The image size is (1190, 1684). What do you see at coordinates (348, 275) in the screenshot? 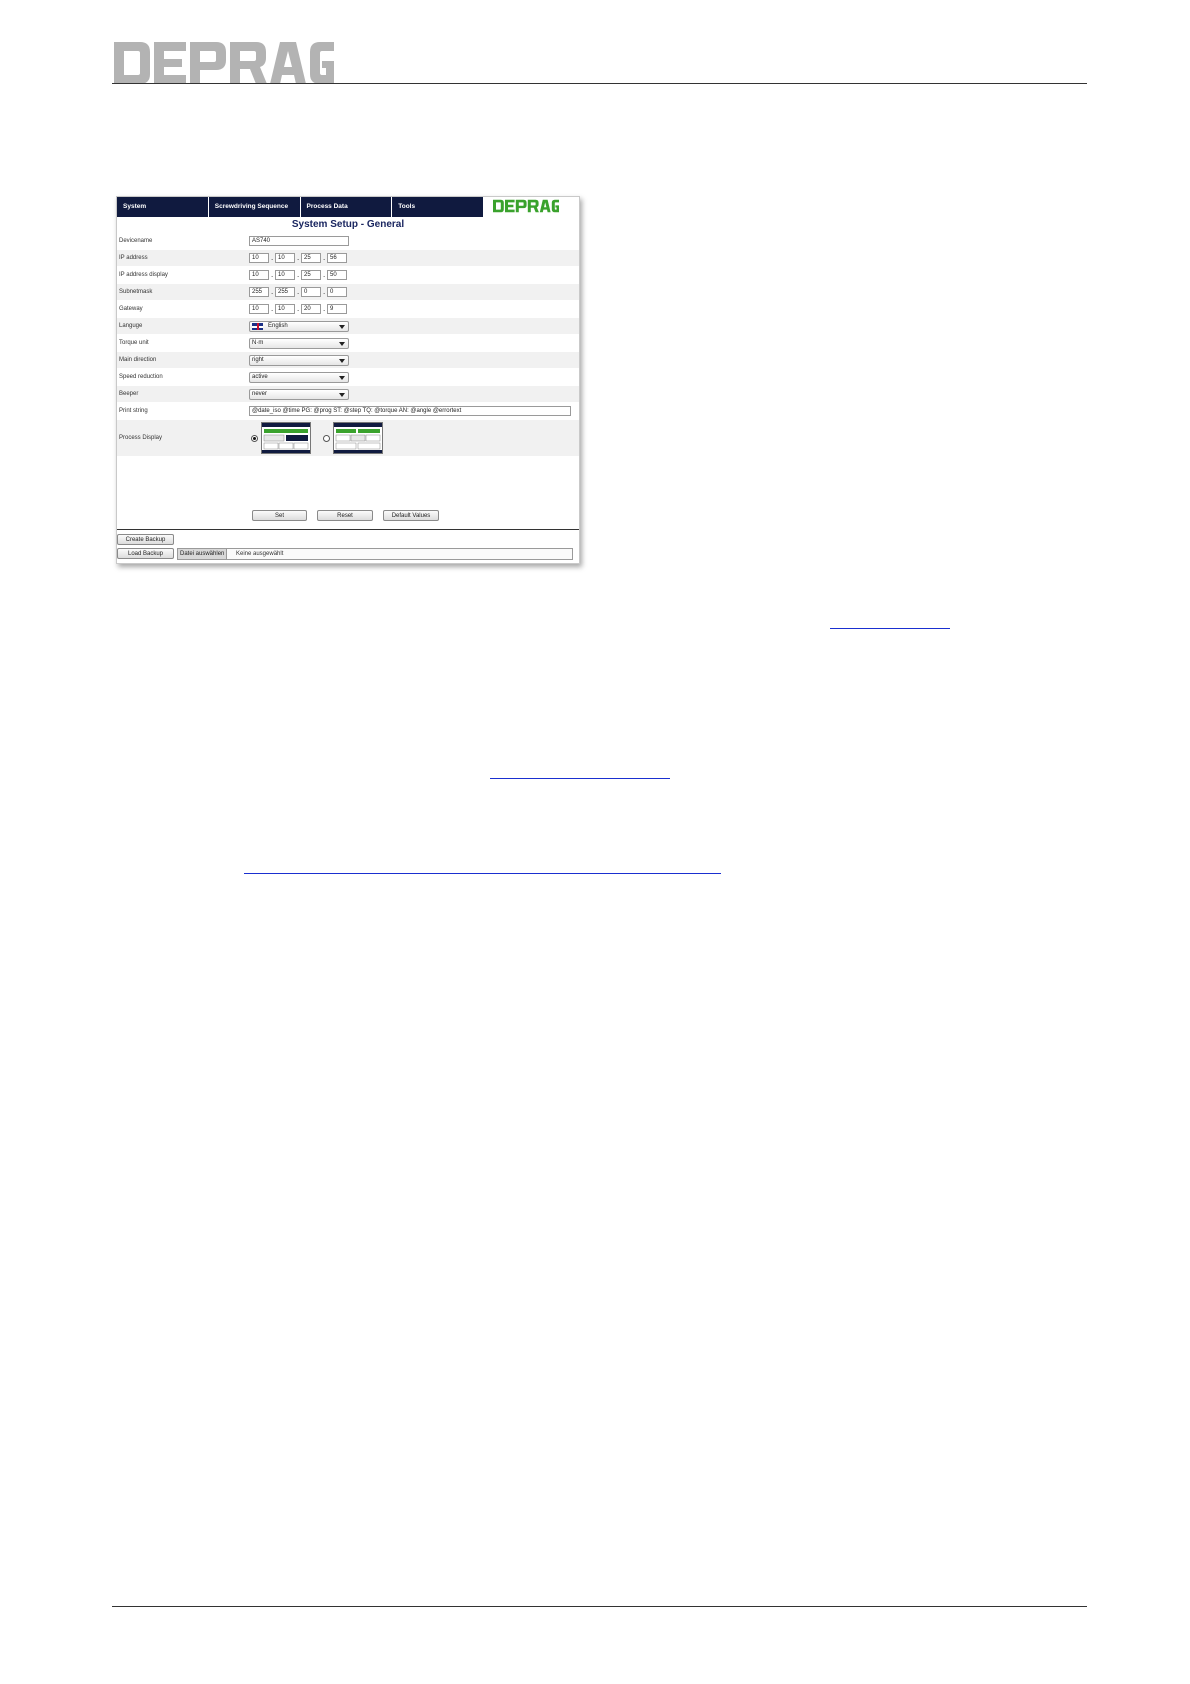
I see `row-ip-display: IP address display 10 . 10 . 25 . 50` at bounding box center [348, 275].